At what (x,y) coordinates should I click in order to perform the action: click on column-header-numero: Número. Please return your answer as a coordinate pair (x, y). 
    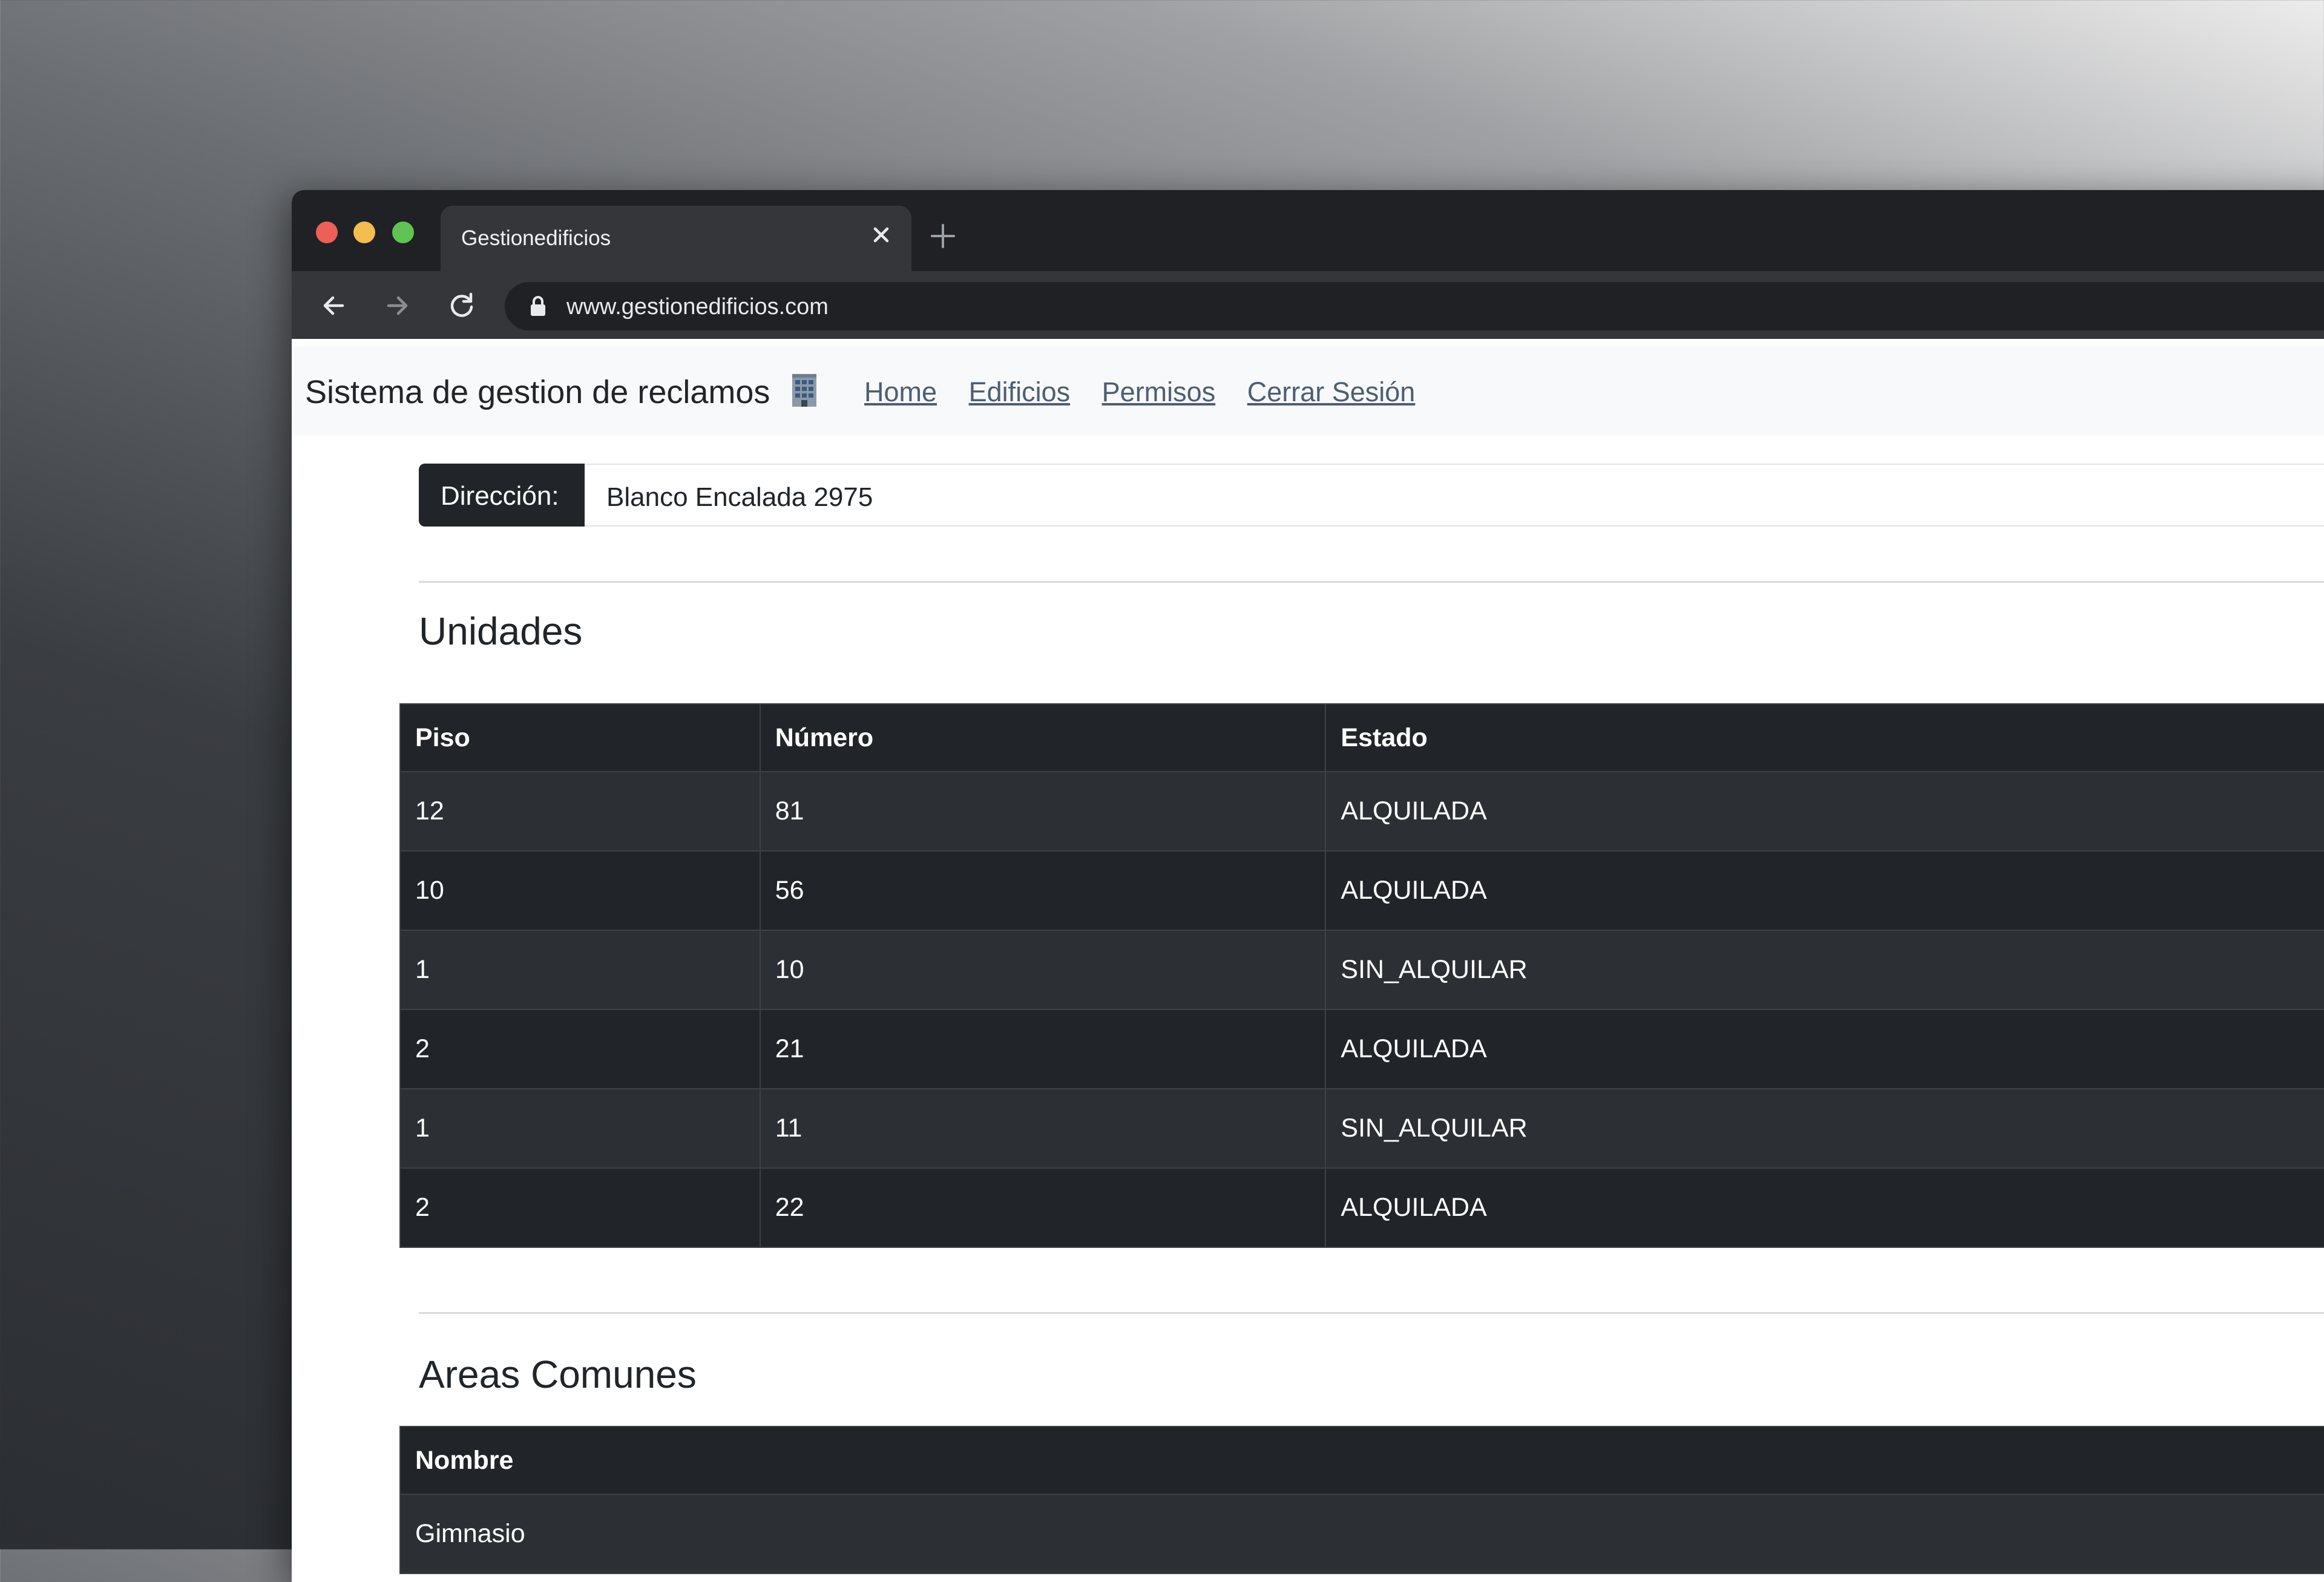
    Looking at the image, I should click on (1043, 737).